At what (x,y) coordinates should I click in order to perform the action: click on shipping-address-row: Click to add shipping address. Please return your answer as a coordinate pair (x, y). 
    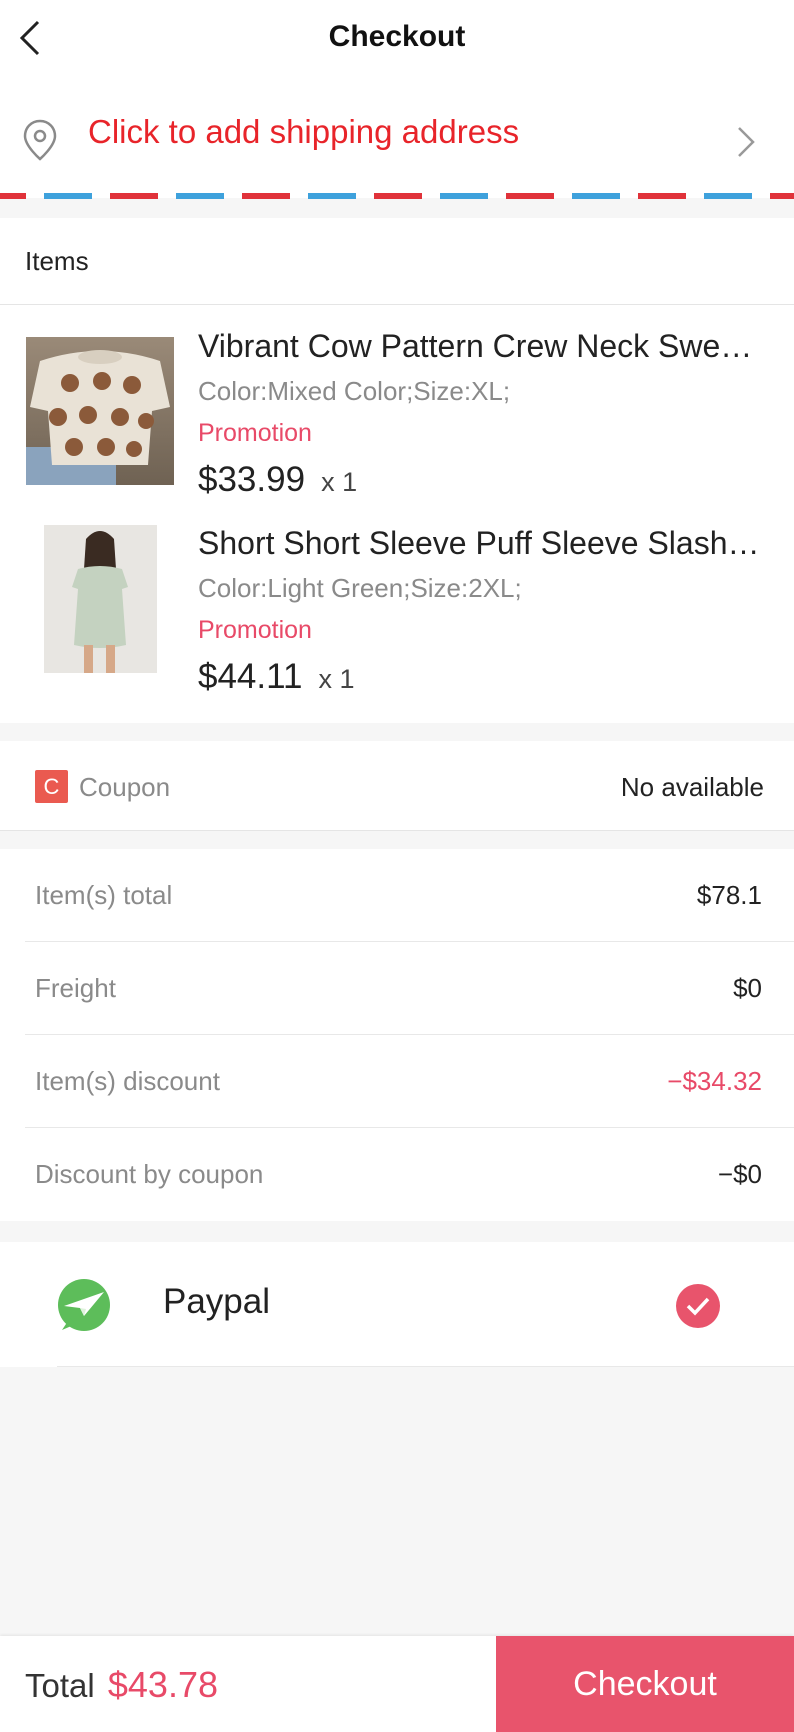
    Looking at the image, I should click on (397, 137).